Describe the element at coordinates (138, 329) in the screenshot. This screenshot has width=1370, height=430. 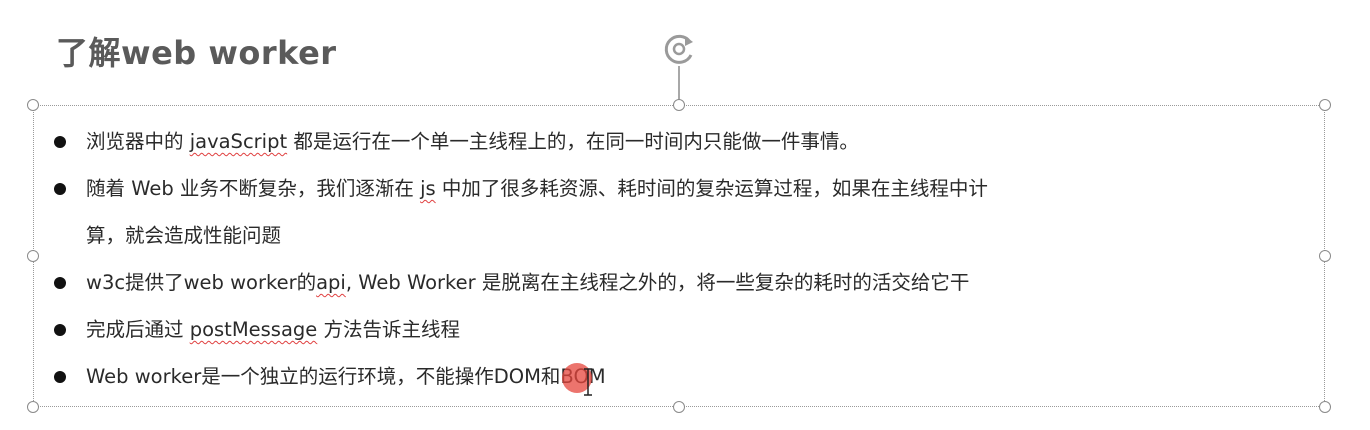
I see `bullet-text: 完成后通过` at that location.